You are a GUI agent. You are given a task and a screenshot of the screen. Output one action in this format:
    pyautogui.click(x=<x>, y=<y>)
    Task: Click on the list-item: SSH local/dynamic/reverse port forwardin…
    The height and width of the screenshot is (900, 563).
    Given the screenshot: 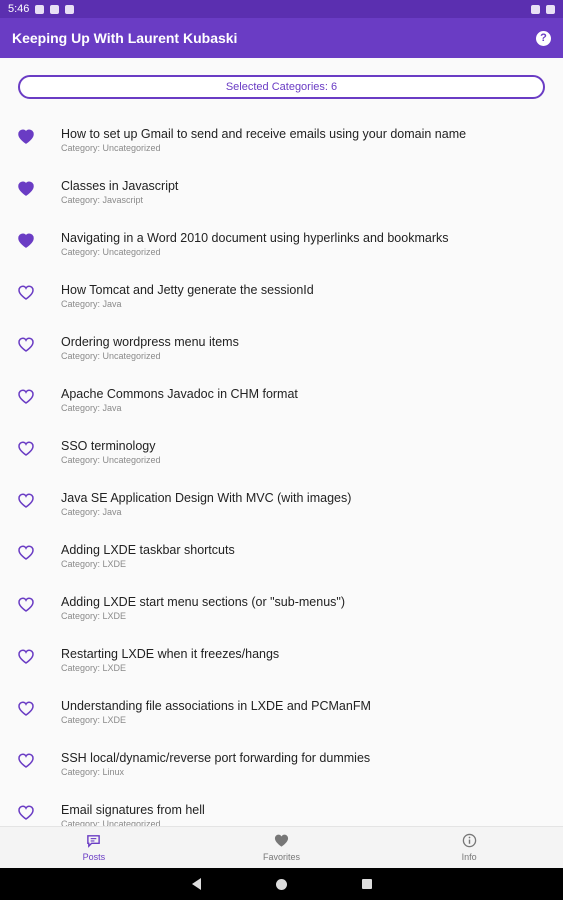 What is the action you would take?
    pyautogui.click(x=281, y=768)
    